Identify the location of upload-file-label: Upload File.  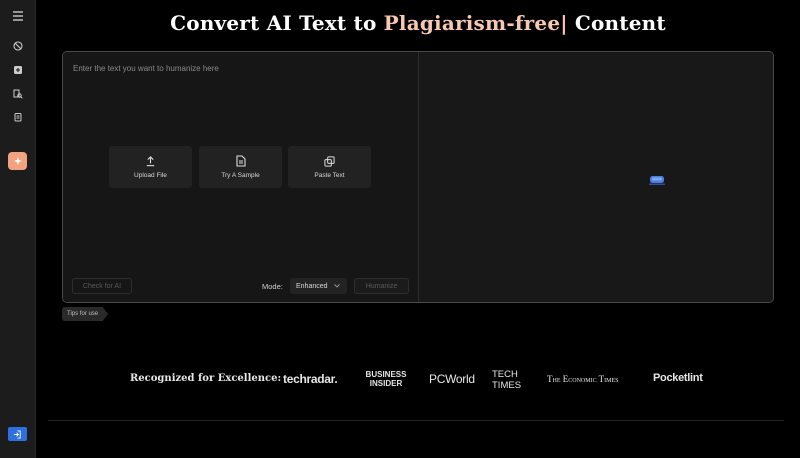
(150, 175).